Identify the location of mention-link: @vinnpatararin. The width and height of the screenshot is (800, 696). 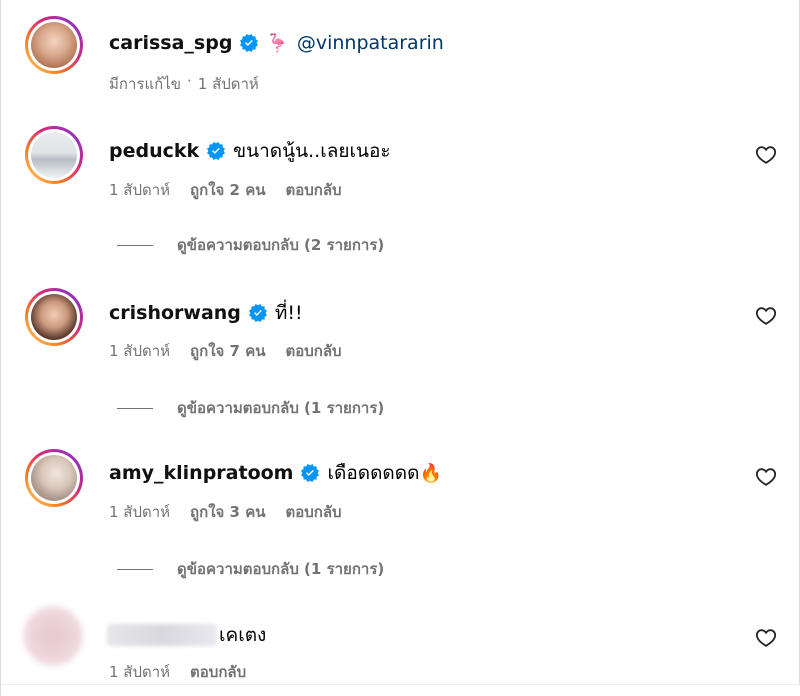
(370, 43).